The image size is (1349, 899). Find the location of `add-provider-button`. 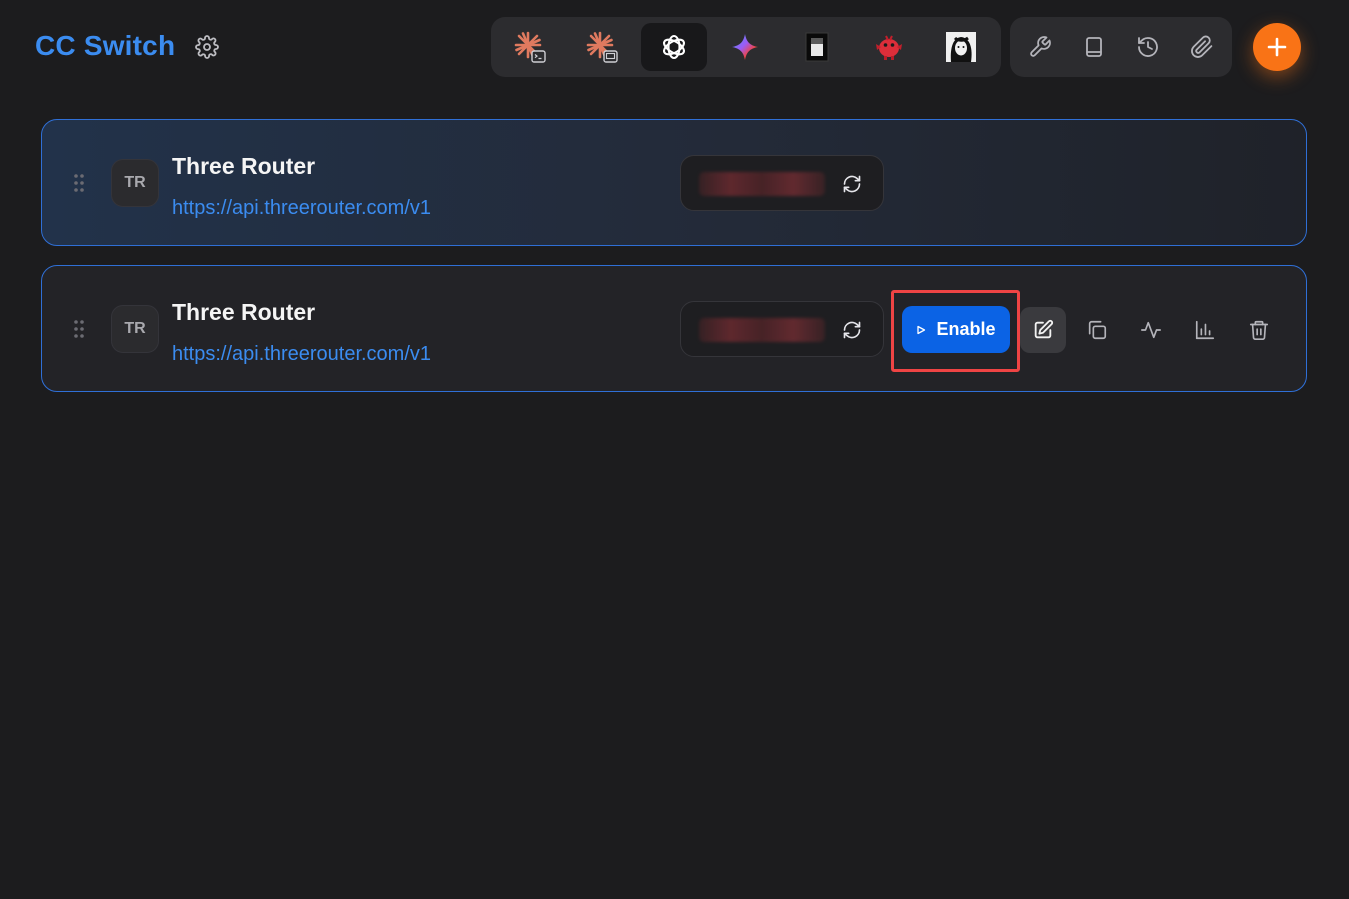

add-provider-button is located at coordinates (1277, 47).